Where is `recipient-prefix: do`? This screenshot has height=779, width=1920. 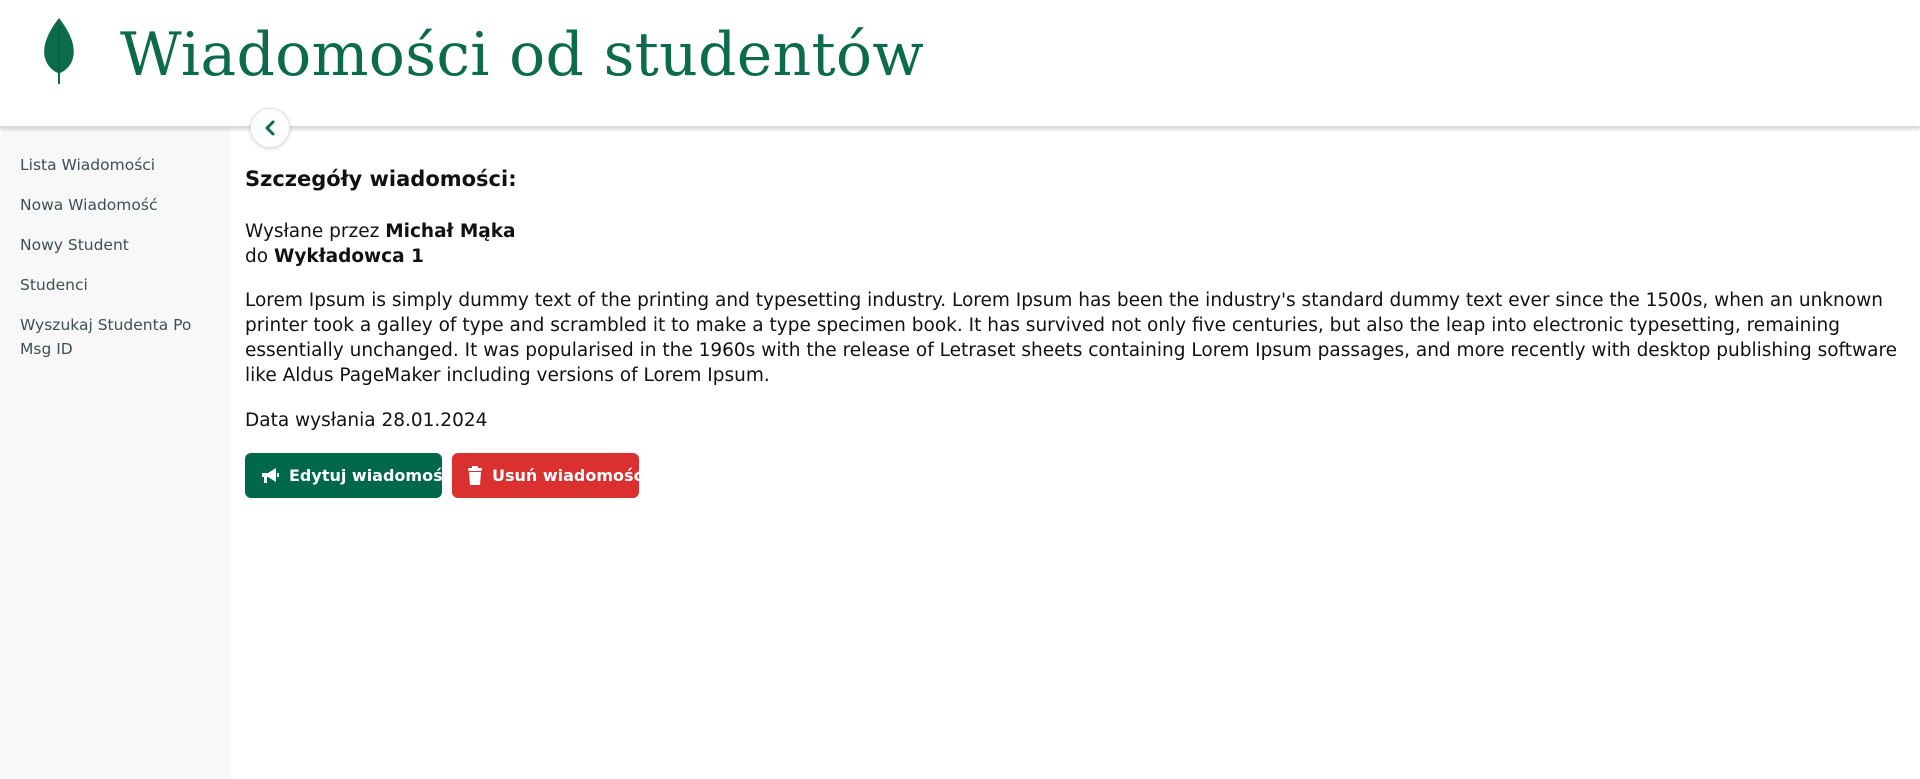
recipient-prefix: do is located at coordinates (257, 256).